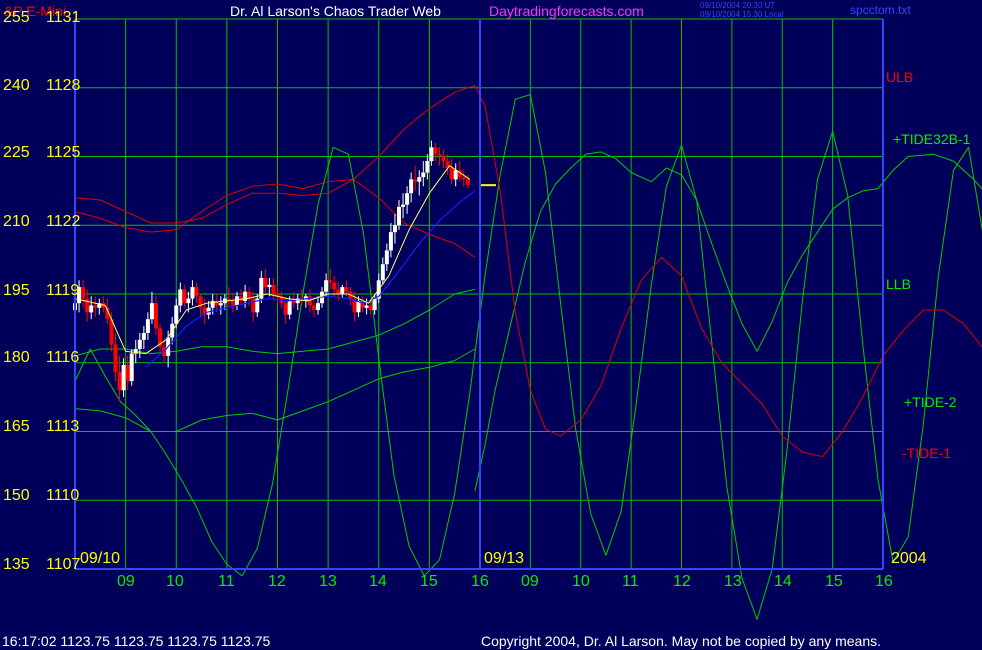 The width and height of the screenshot is (982, 650). I want to click on y-left-label: 165, so click(16, 426).